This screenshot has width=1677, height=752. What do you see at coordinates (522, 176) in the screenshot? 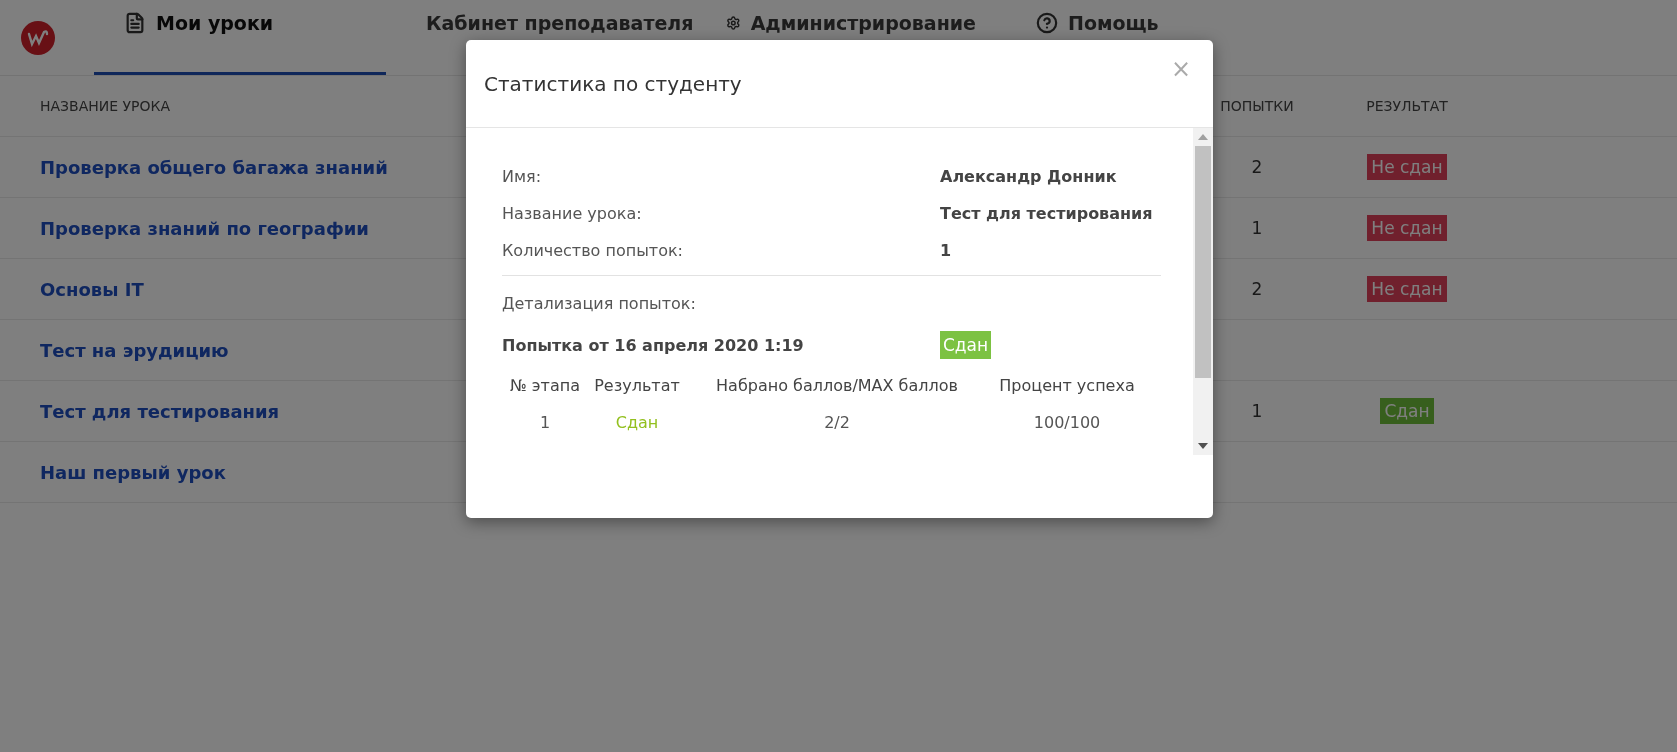
I see `field-label: Имя:` at bounding box center [522, 176].